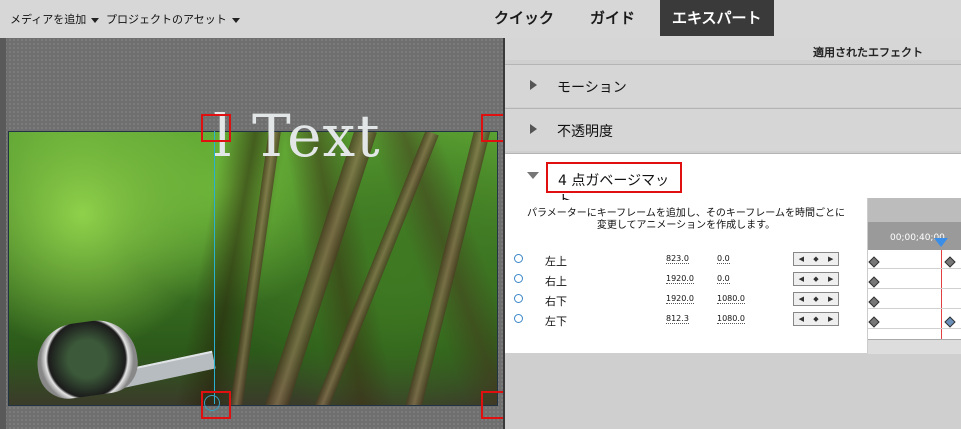 The image size is (961, 429). Describe the element at coordinates (686, 225) in the screenshot. I see `description-line: 変更してアニメーションを作成します。` at that location.